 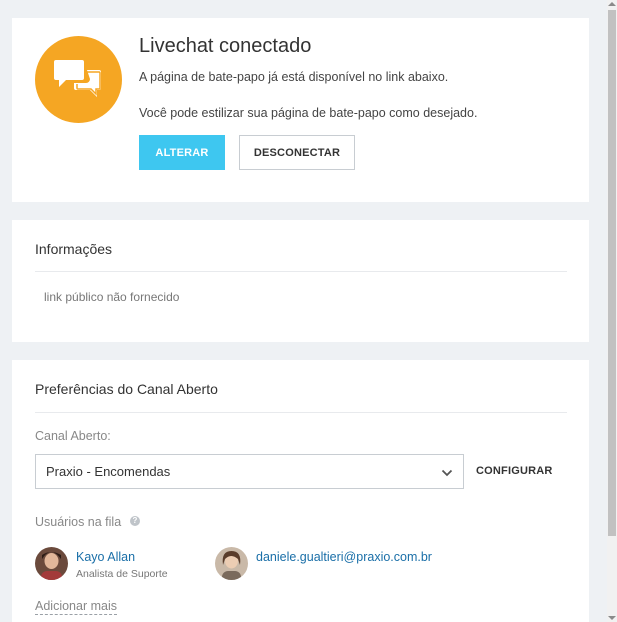 I want to click on alterar-button: ALTERAR, so click(x=182, y=152).